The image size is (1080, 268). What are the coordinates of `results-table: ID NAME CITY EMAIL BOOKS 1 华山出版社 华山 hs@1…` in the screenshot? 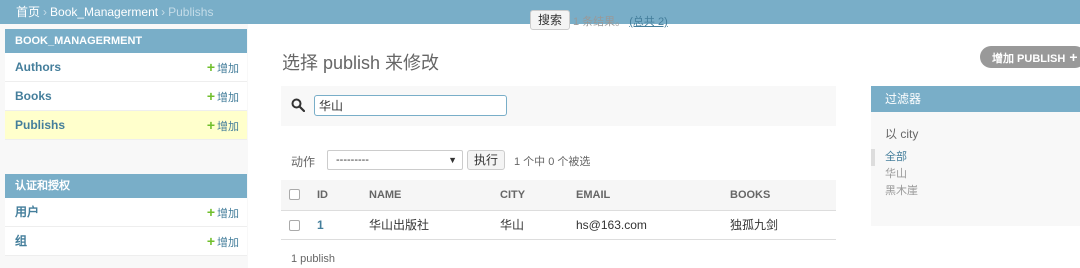 It's located at (558, 210).